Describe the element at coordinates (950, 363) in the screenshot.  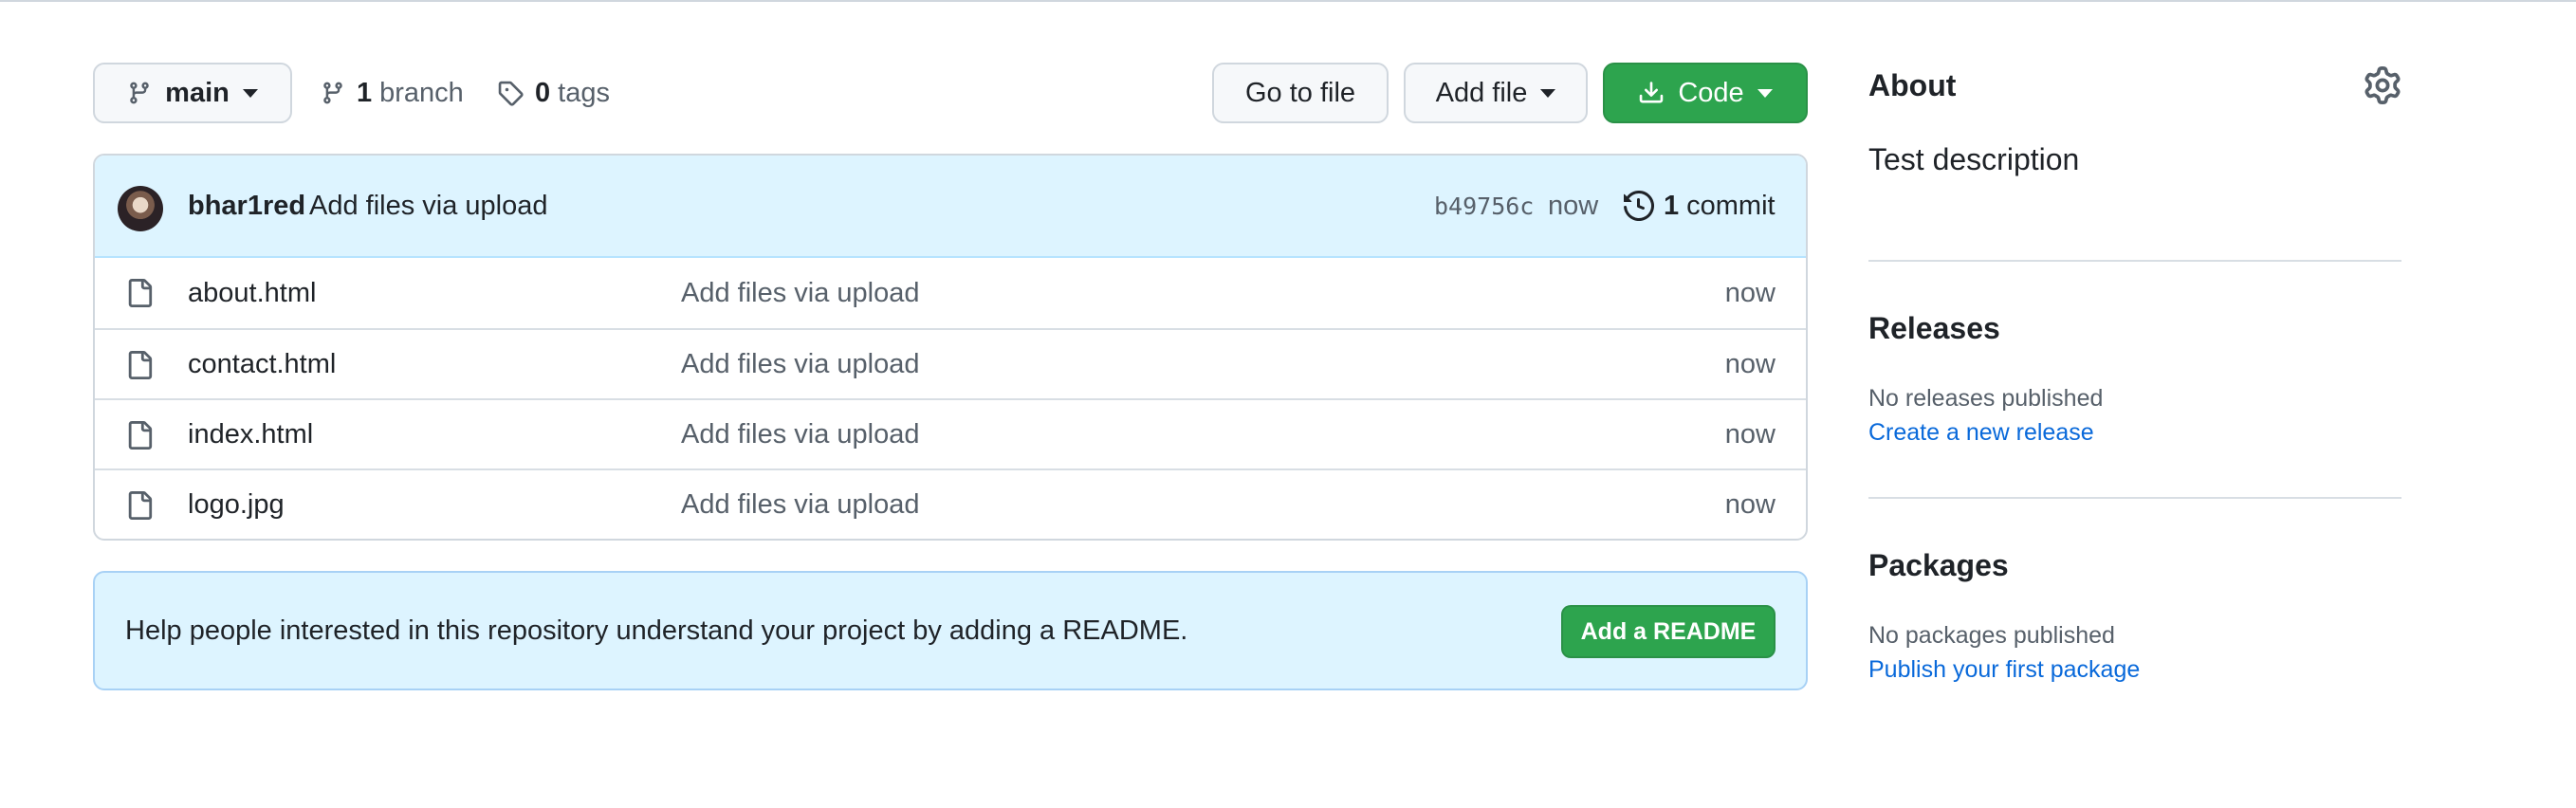
I see `table-row: contact.html Add files via upload now` at that location.